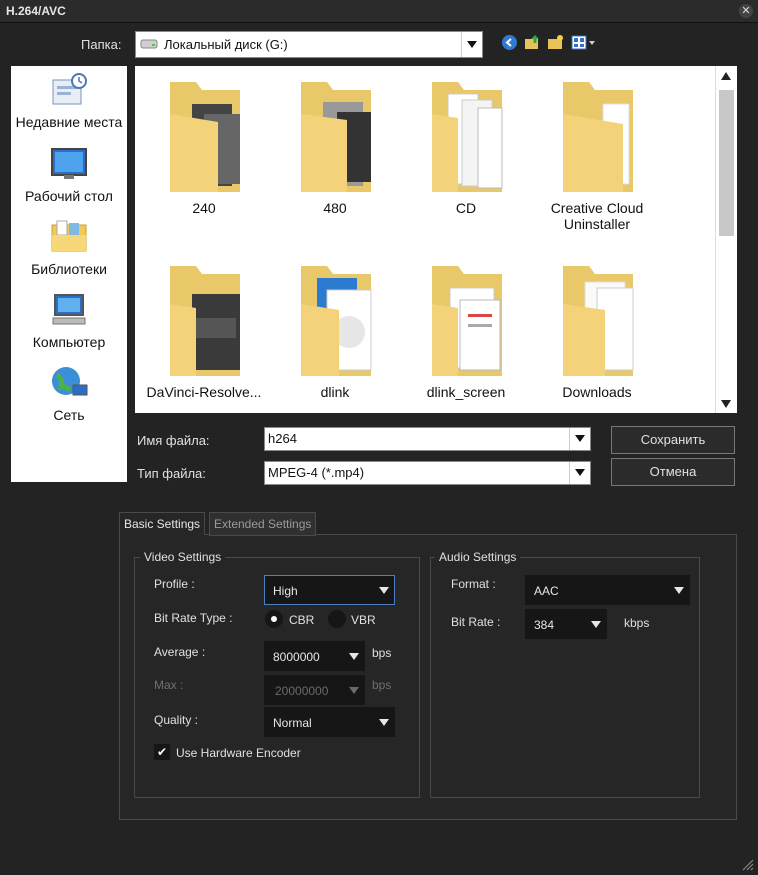 This screenshot has height=875, width=758. What do you see at coordinates (226, 44) in the screenshot?
I see `folder-combo-value: Локальный диск (G:)` at bounding box center [226, 44].